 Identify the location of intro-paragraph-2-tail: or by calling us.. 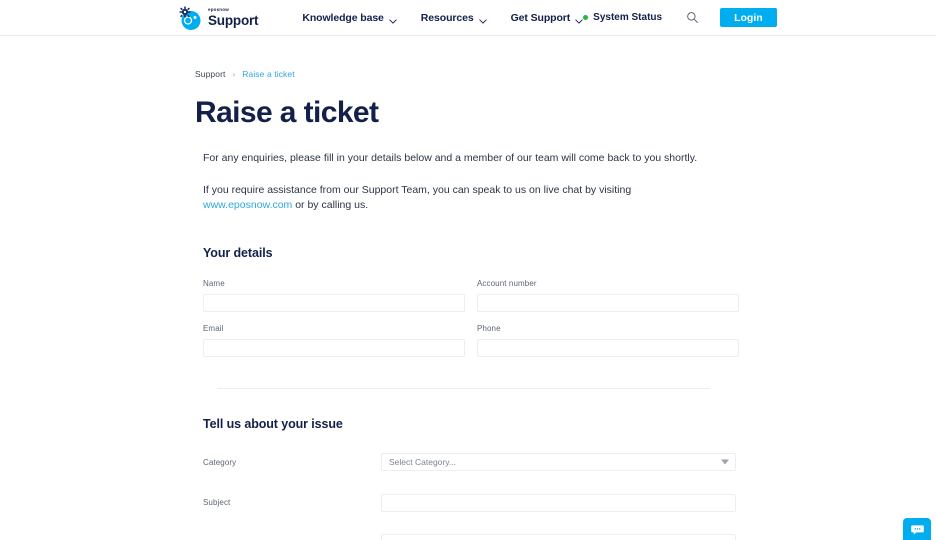
(330, 205).